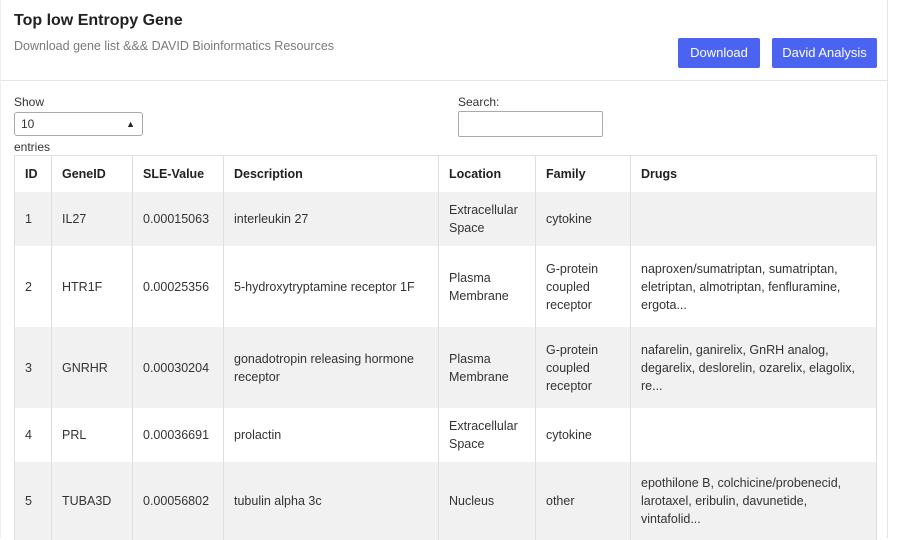 This screenshot has height=540, width=911. I want to click on download-button: Download, so click(719, 53).